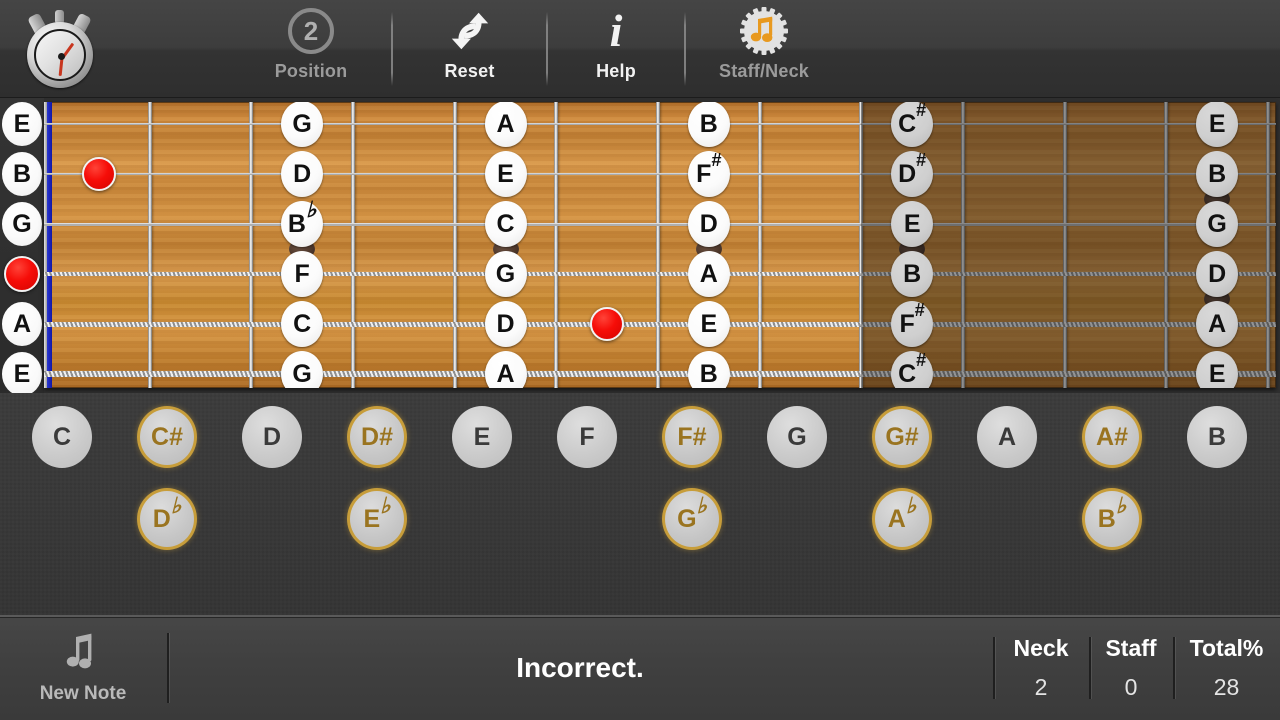  What do you see at coordinates (1112, 437) in the screenshot?
I see `note-pad-a-sharp: A#` at bounding box center [1112, 437].